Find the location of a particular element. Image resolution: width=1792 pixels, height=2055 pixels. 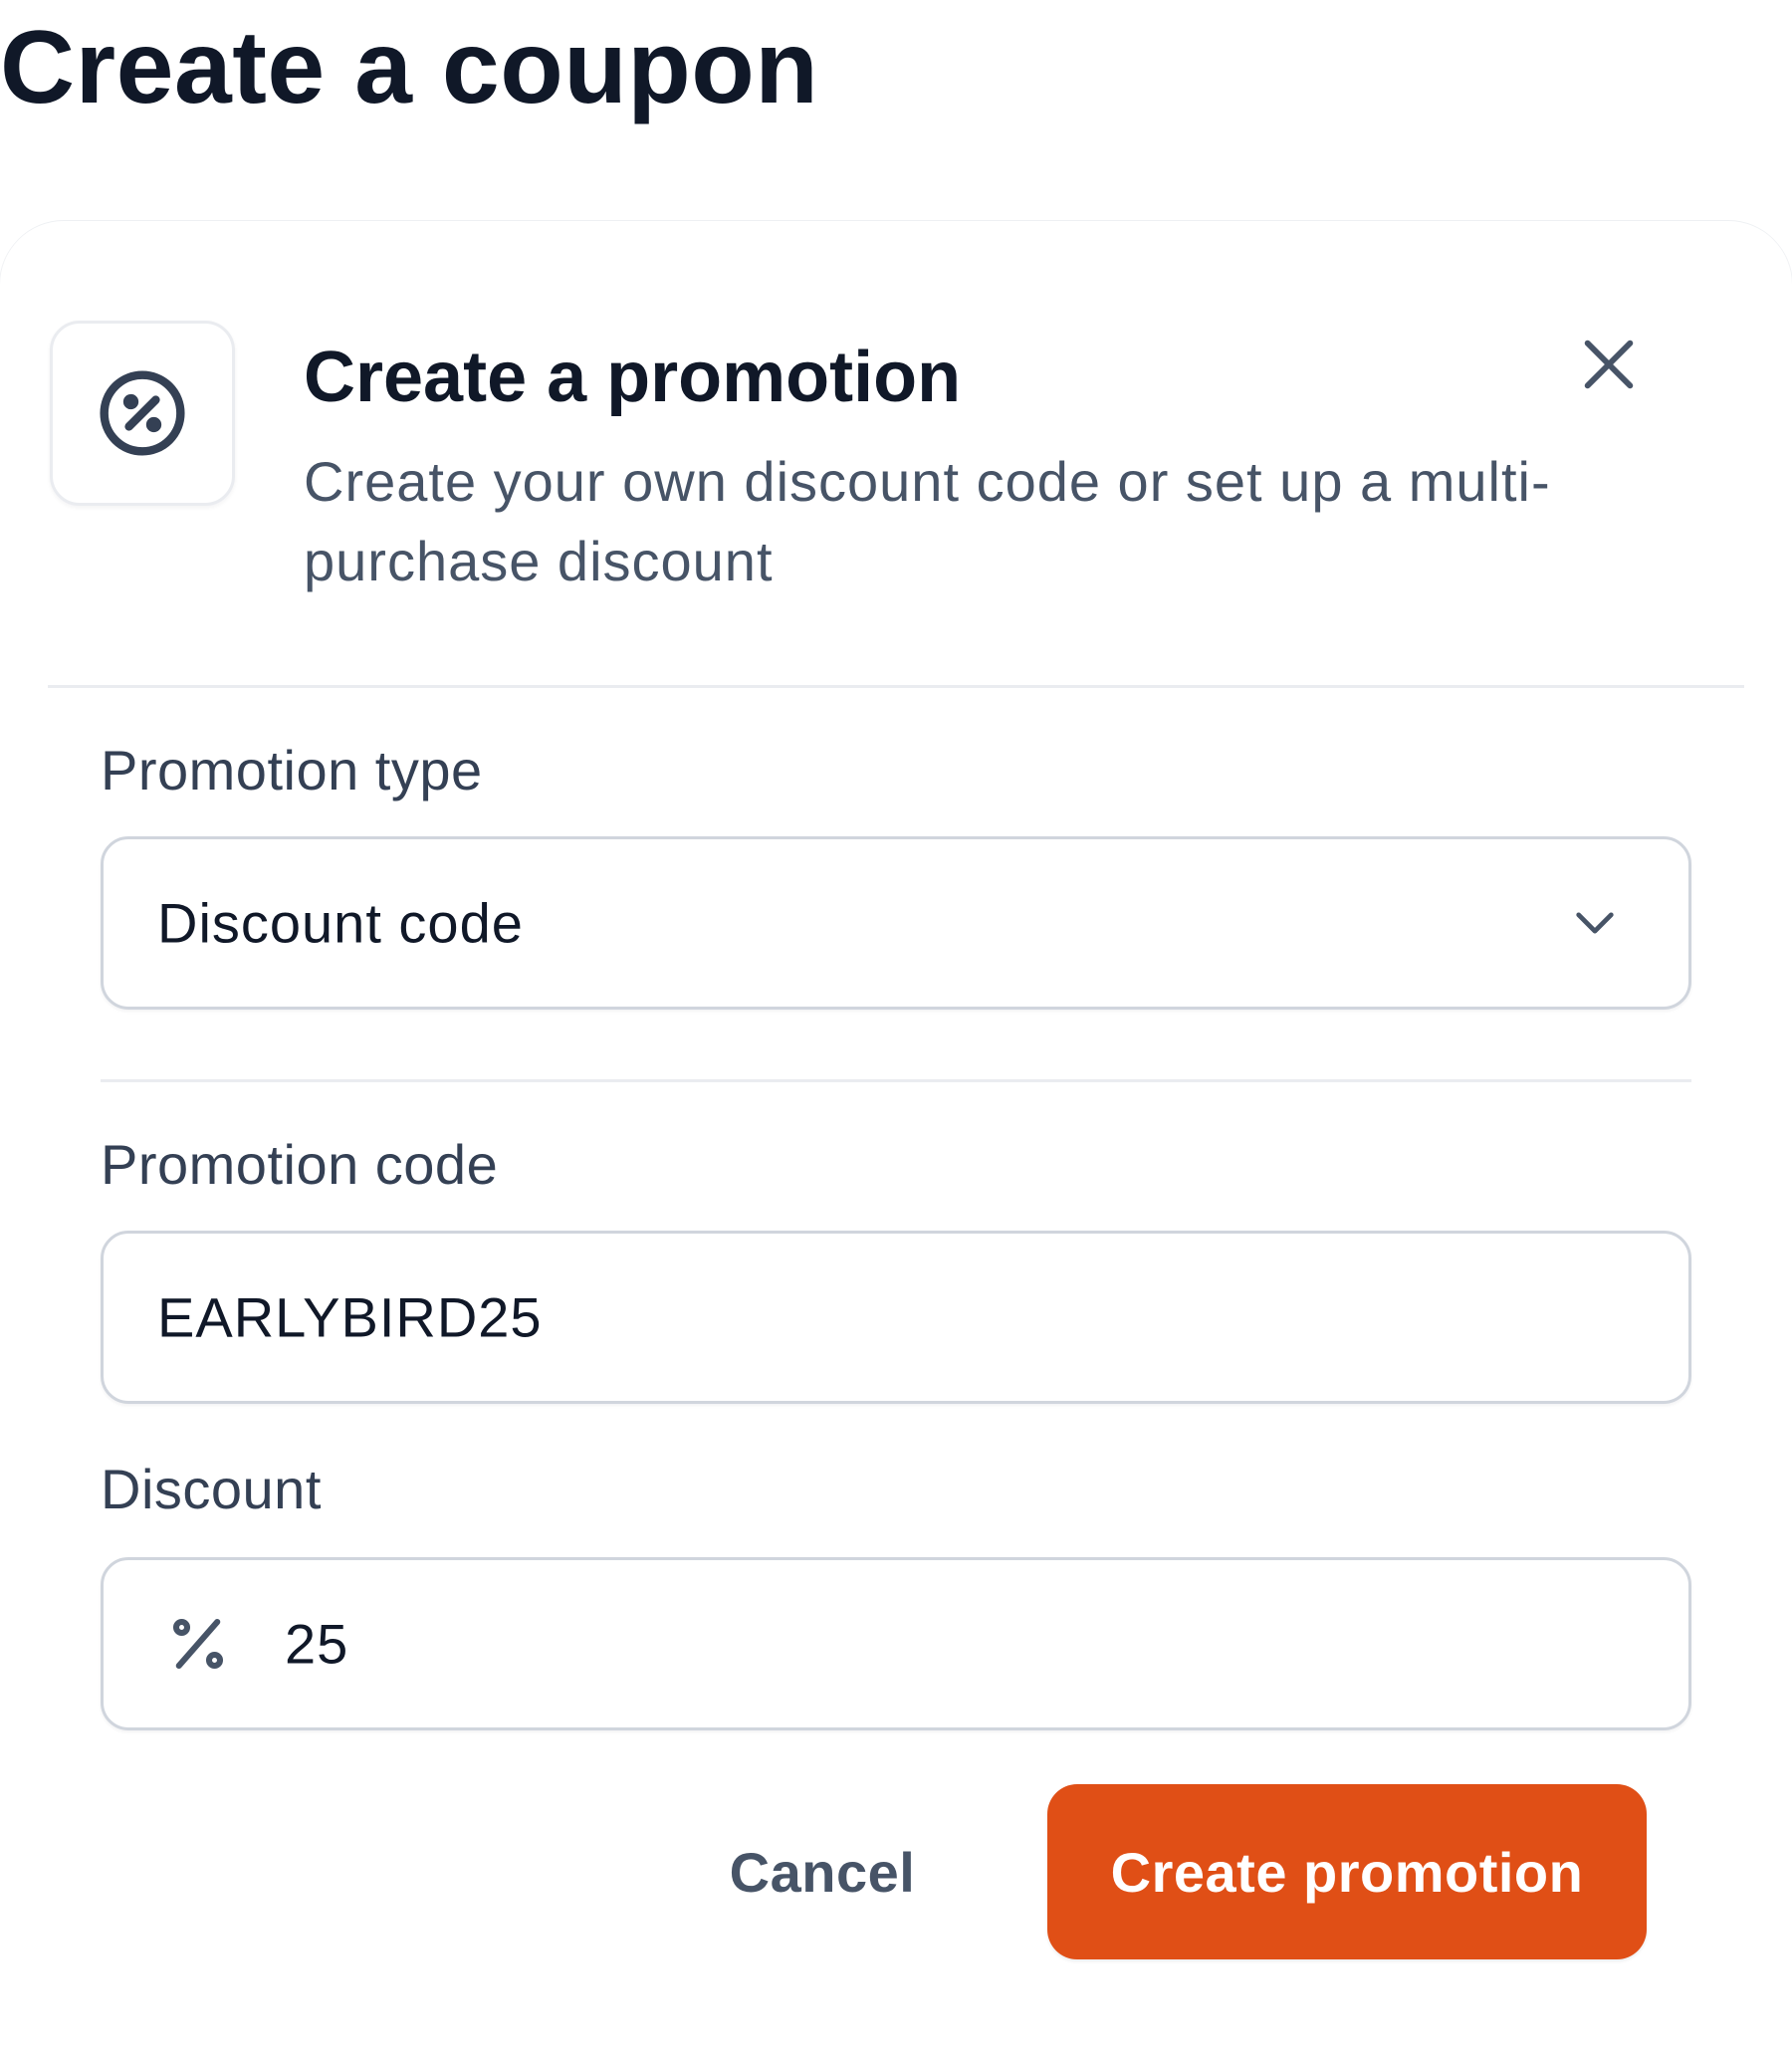

promotion-type-value: Discount code is located at coordinates (341, 923).